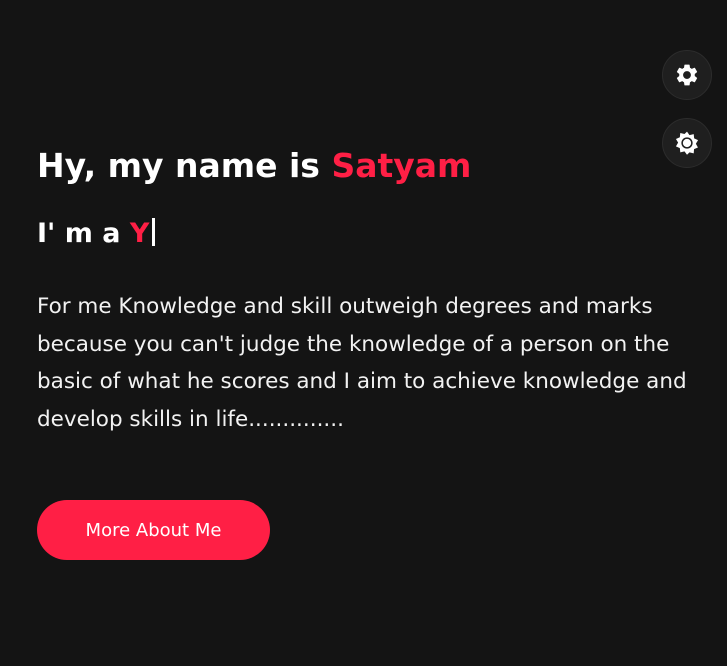 This screenshot has width=727, height=666. I want to click on gear-icon, so click(687, 75).